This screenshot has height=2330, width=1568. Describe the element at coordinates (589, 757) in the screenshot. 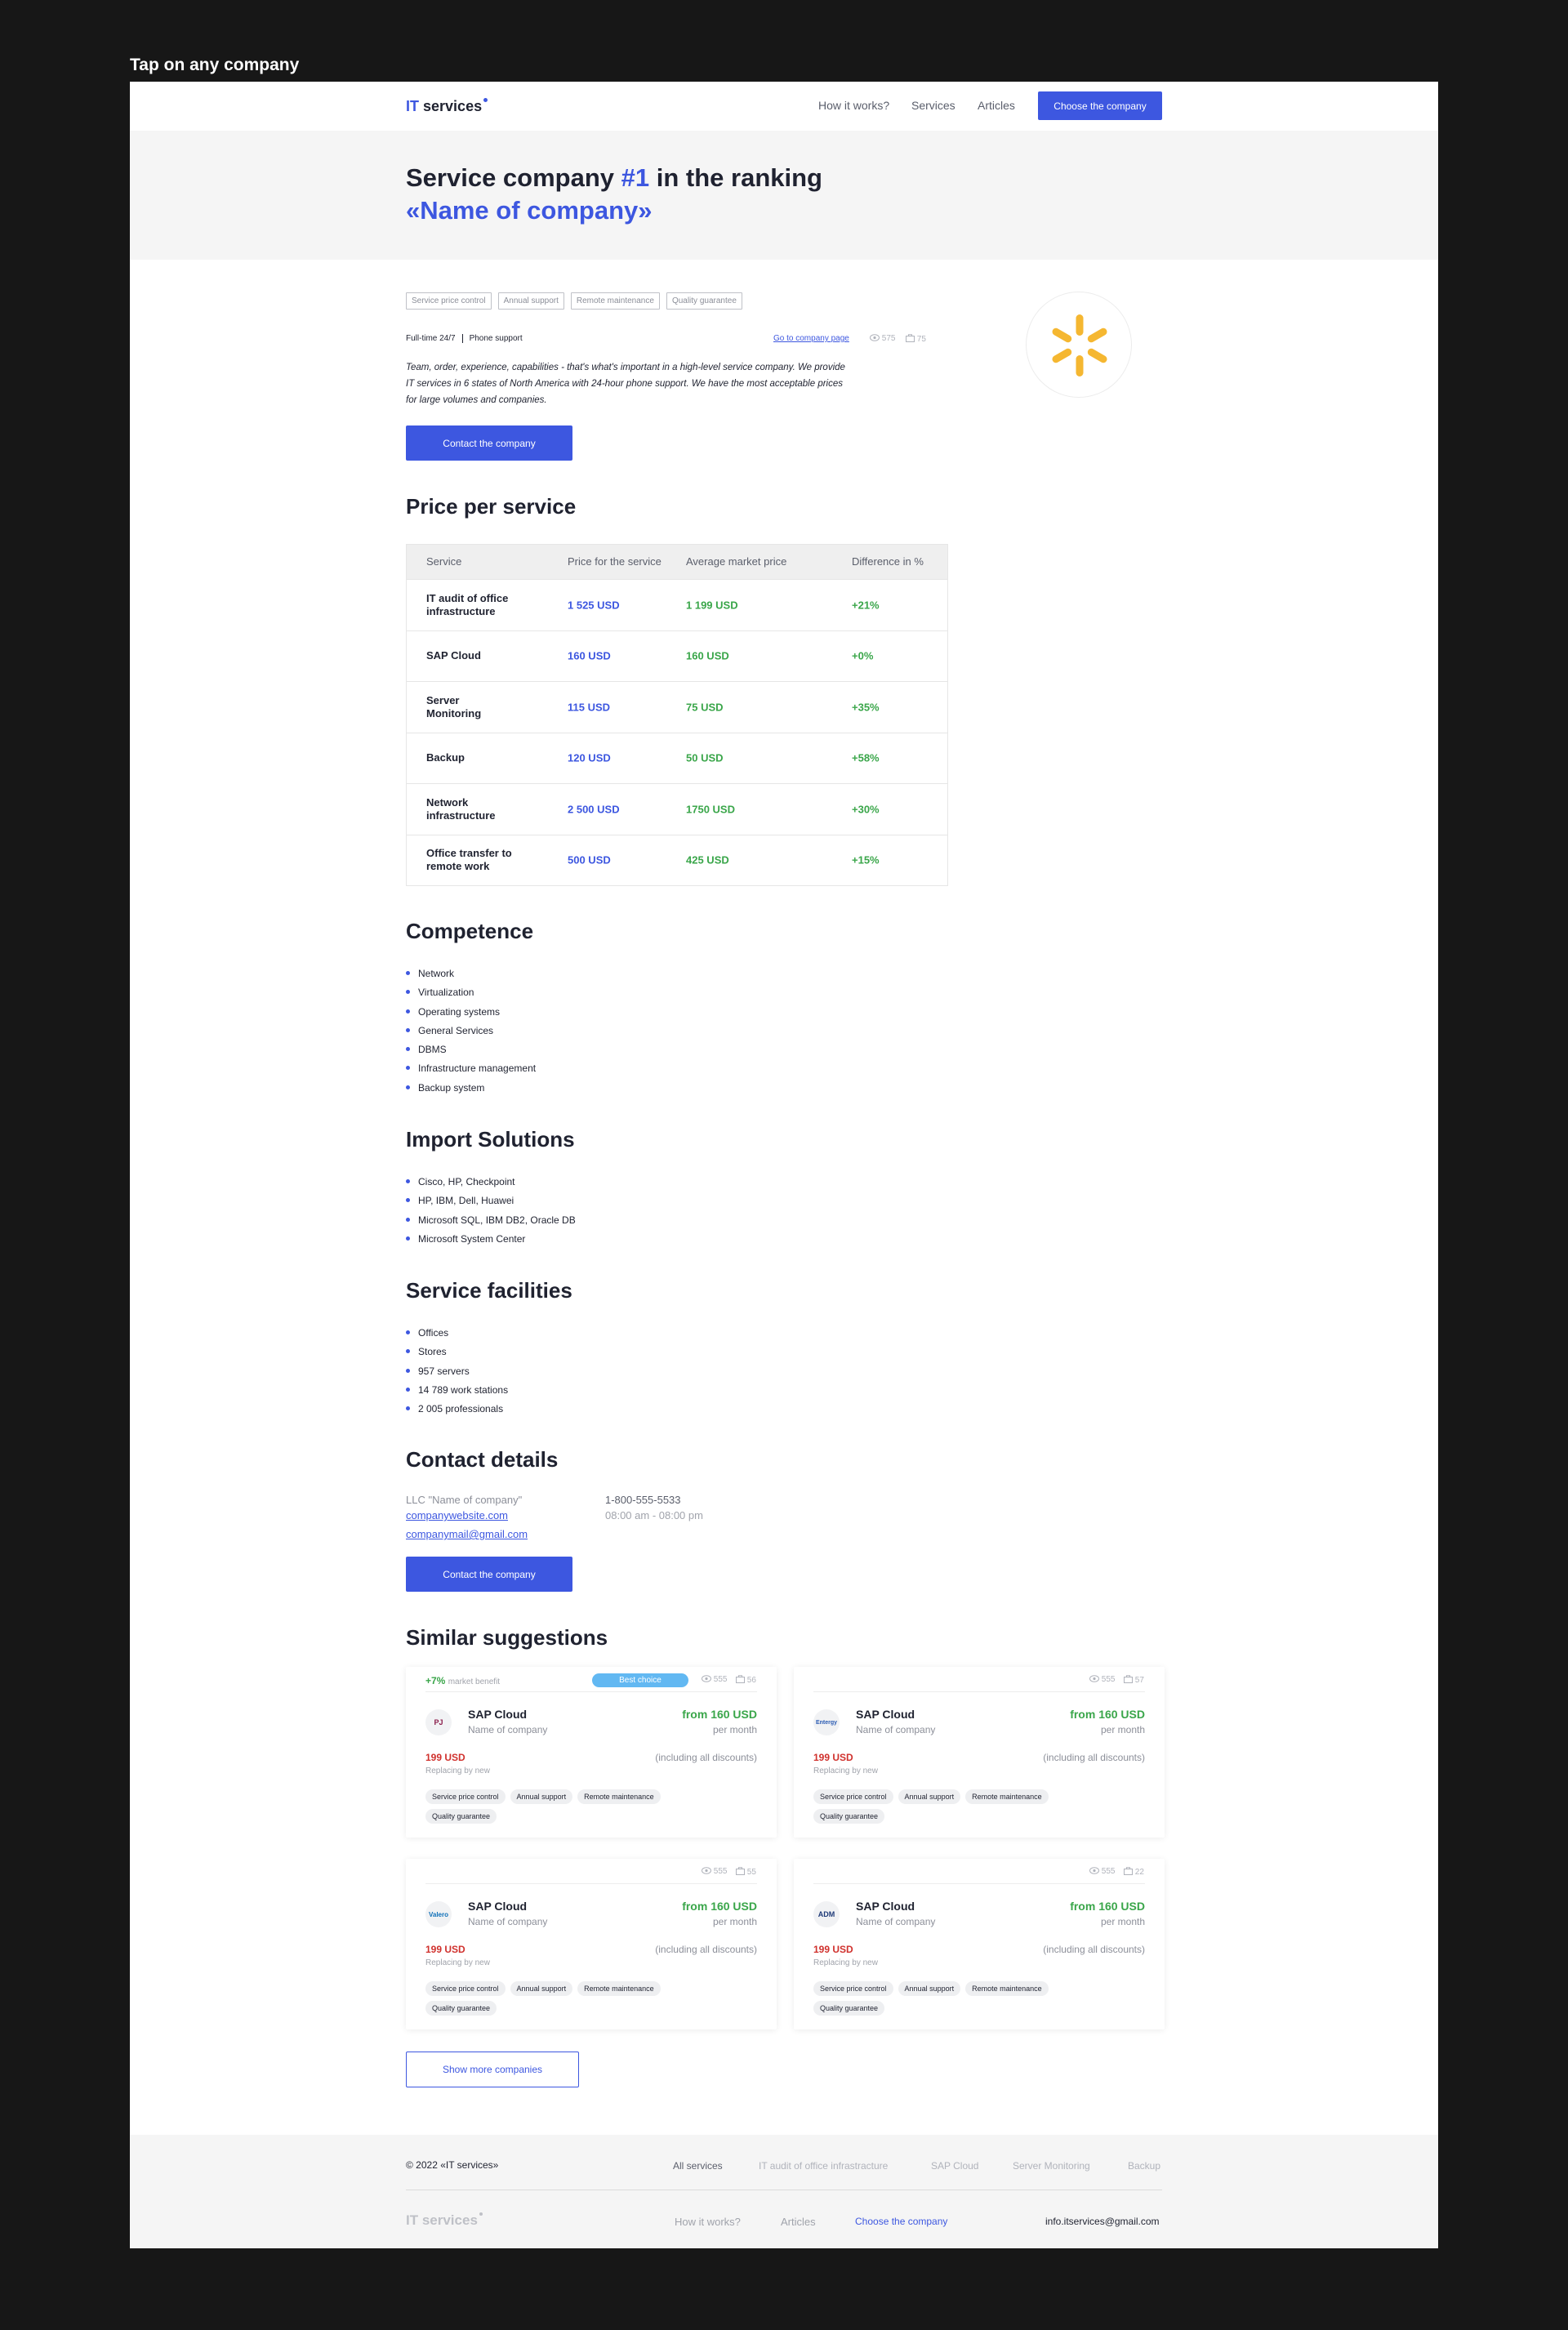

I see `cell-price: 120 USD` at that location.